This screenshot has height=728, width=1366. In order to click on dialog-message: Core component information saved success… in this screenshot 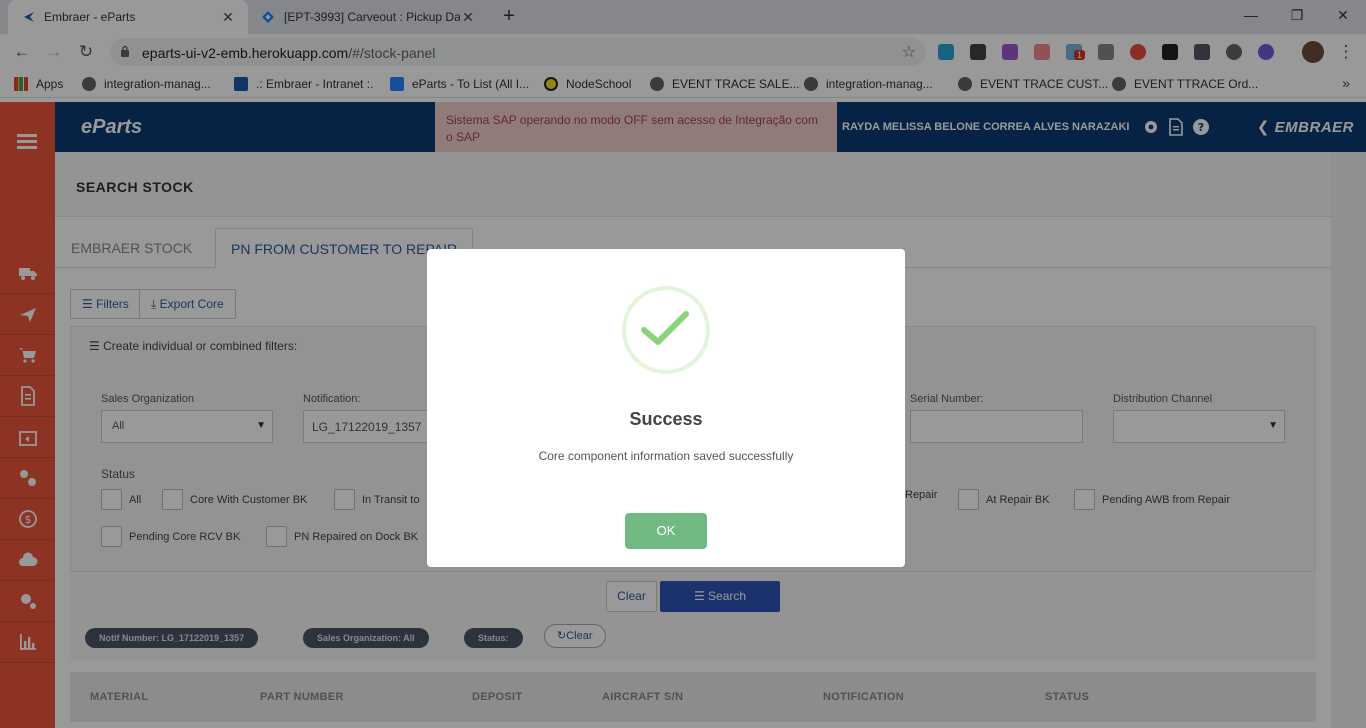, I will do `click(666, 456)`.